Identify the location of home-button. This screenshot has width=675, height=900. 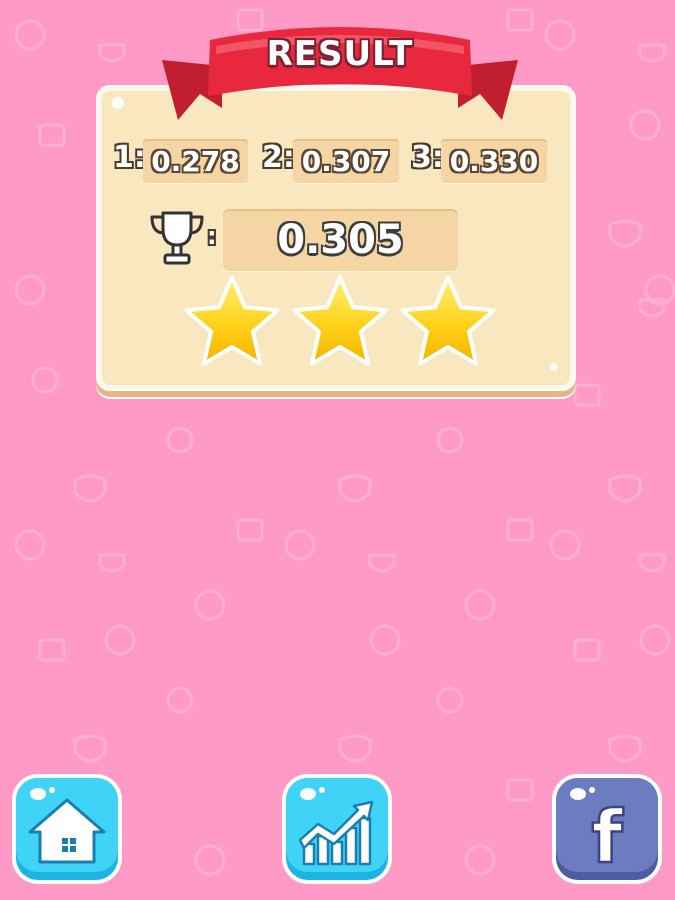
(67, 829).